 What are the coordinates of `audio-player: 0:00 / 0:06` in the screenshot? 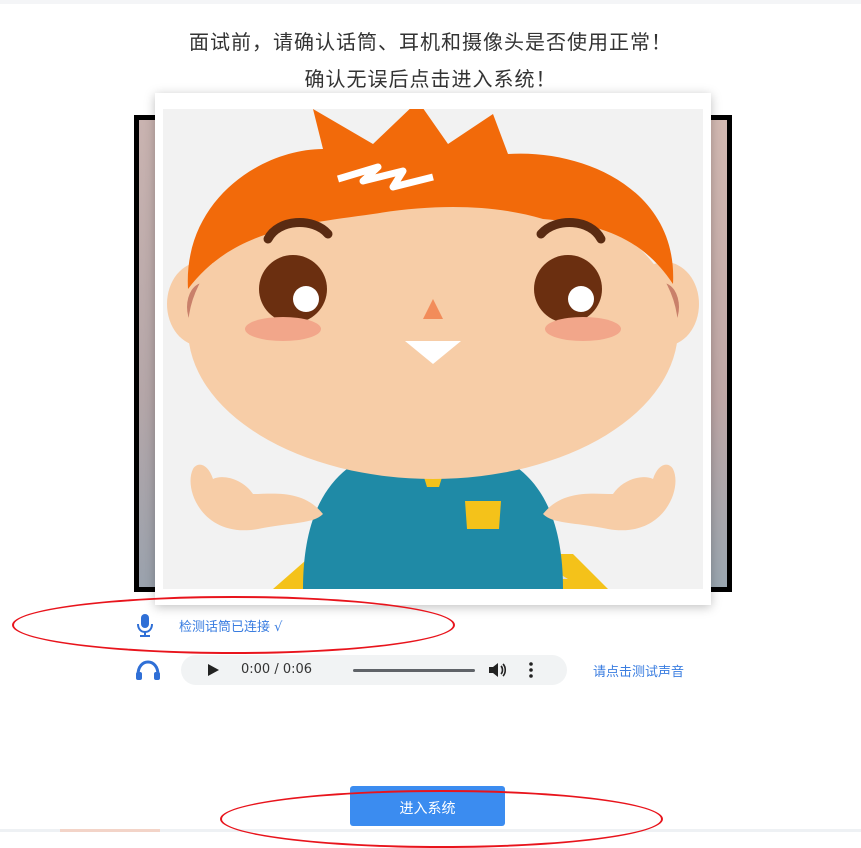 It's located at (374, 670).